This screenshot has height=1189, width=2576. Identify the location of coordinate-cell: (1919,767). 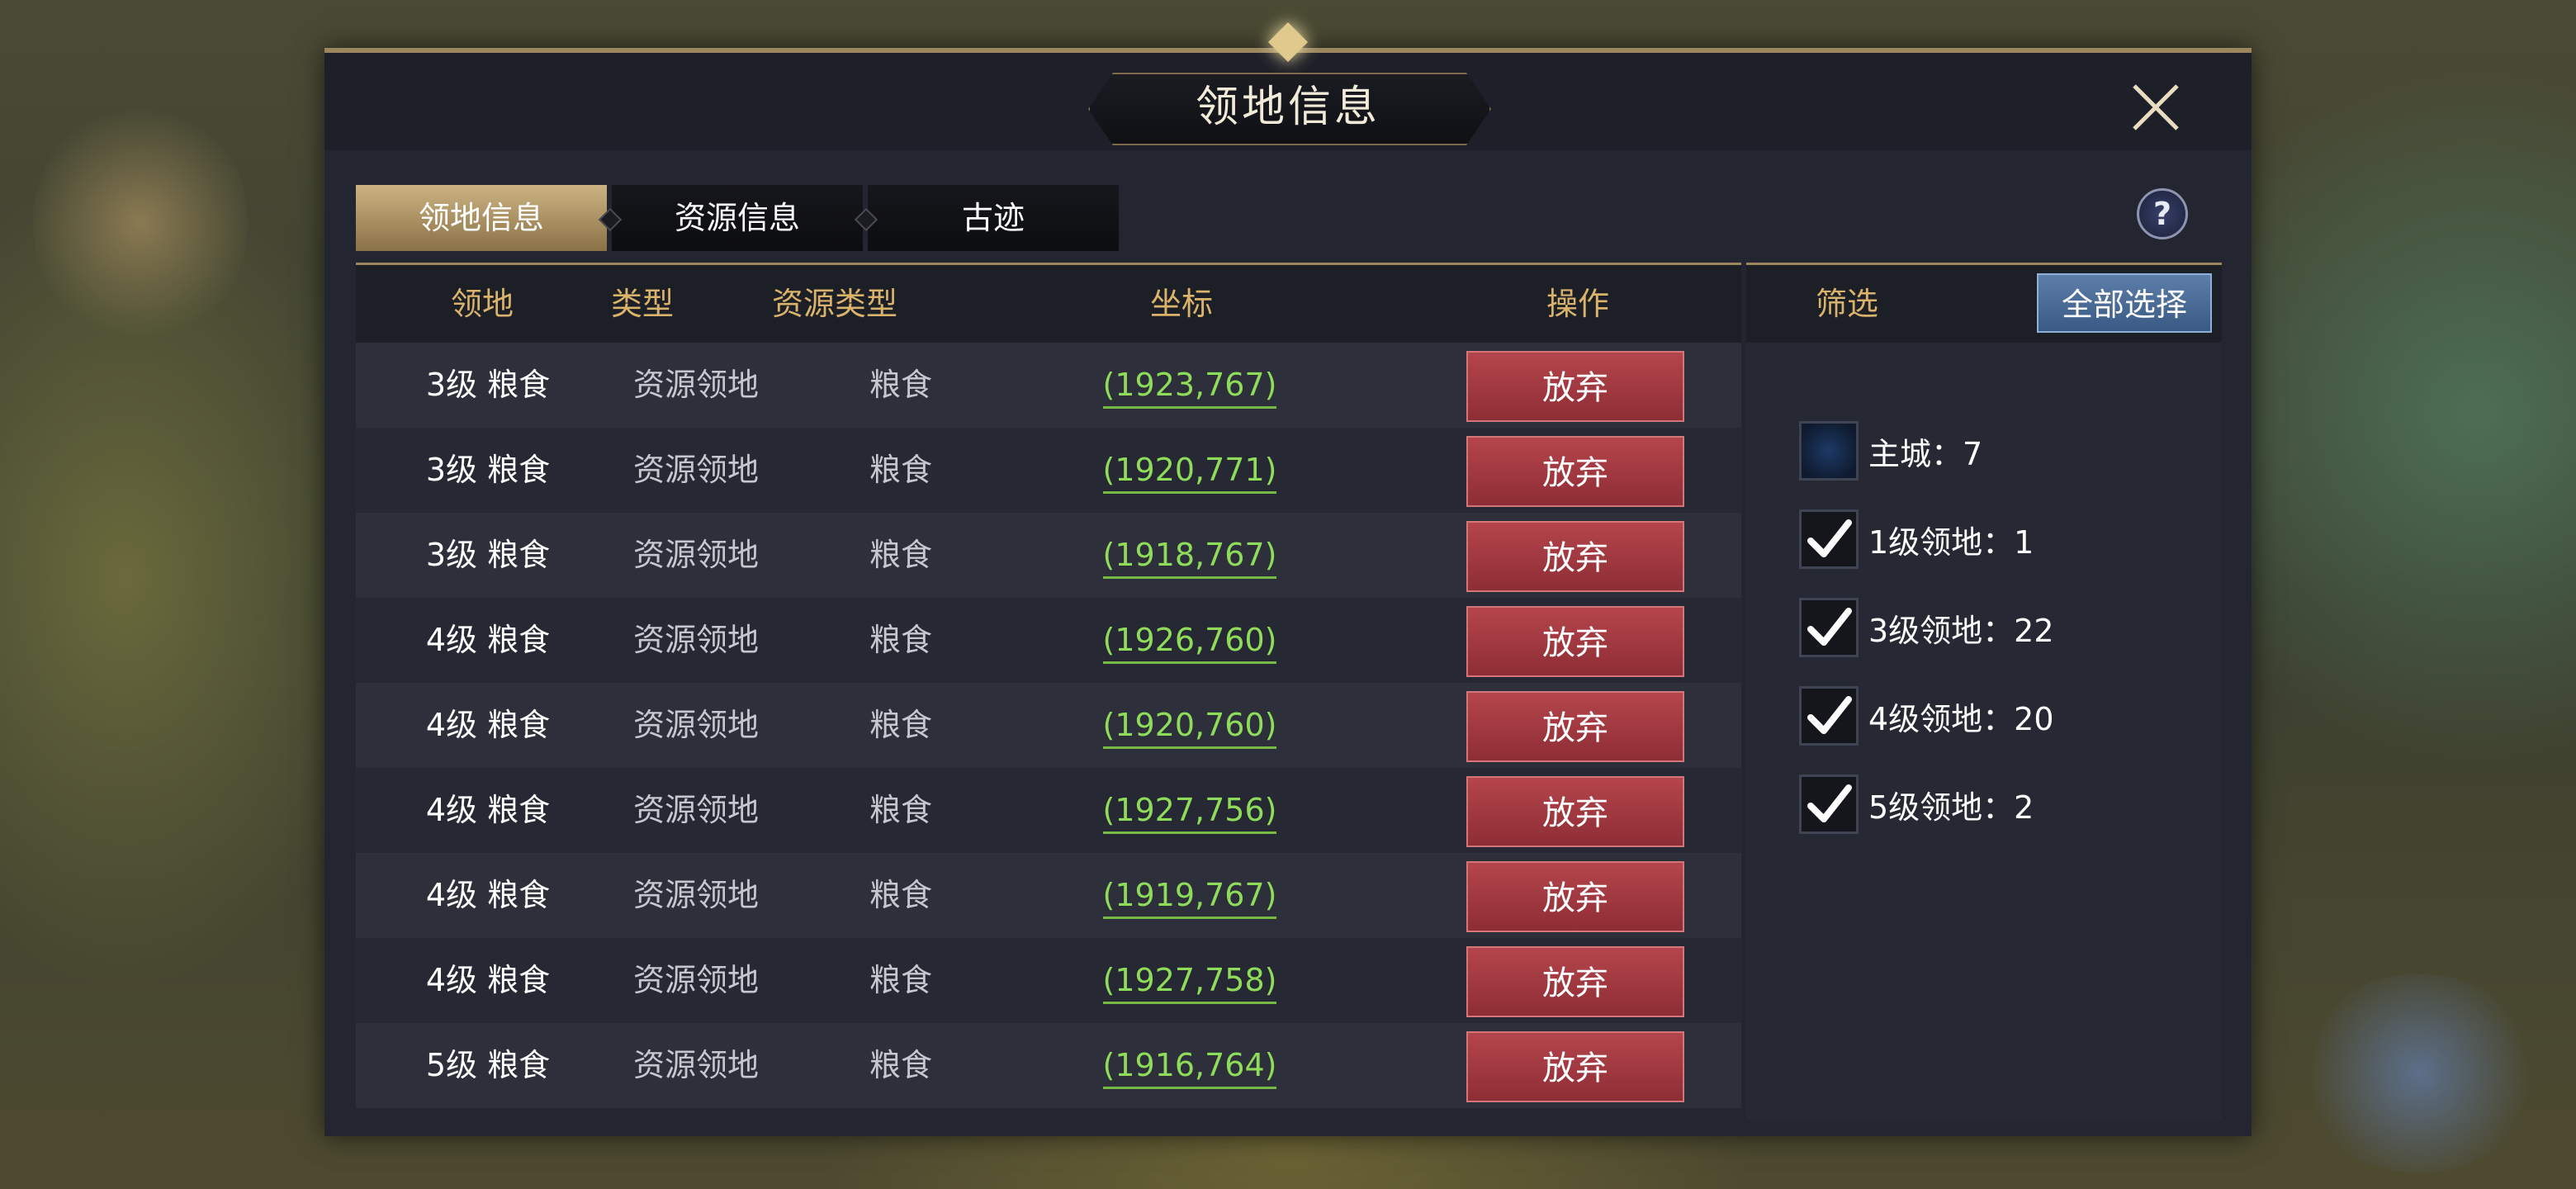
(1190, 895).